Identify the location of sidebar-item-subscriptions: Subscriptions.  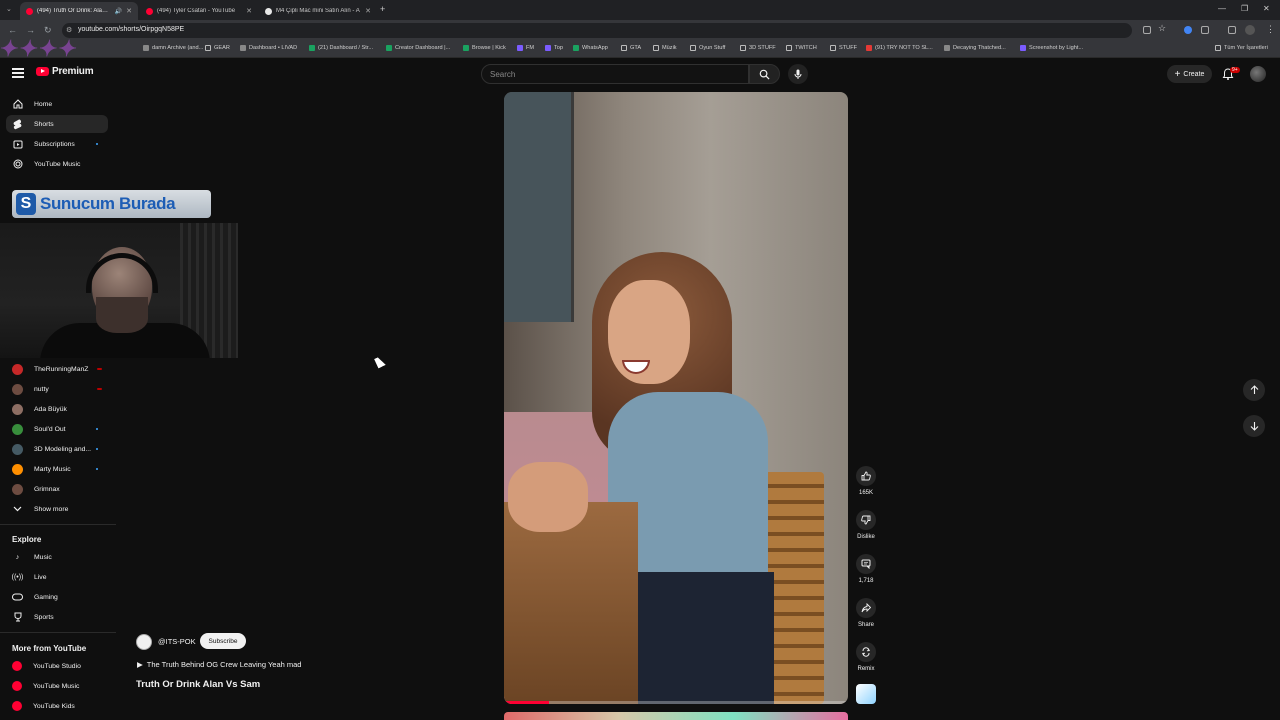
(57, 144).